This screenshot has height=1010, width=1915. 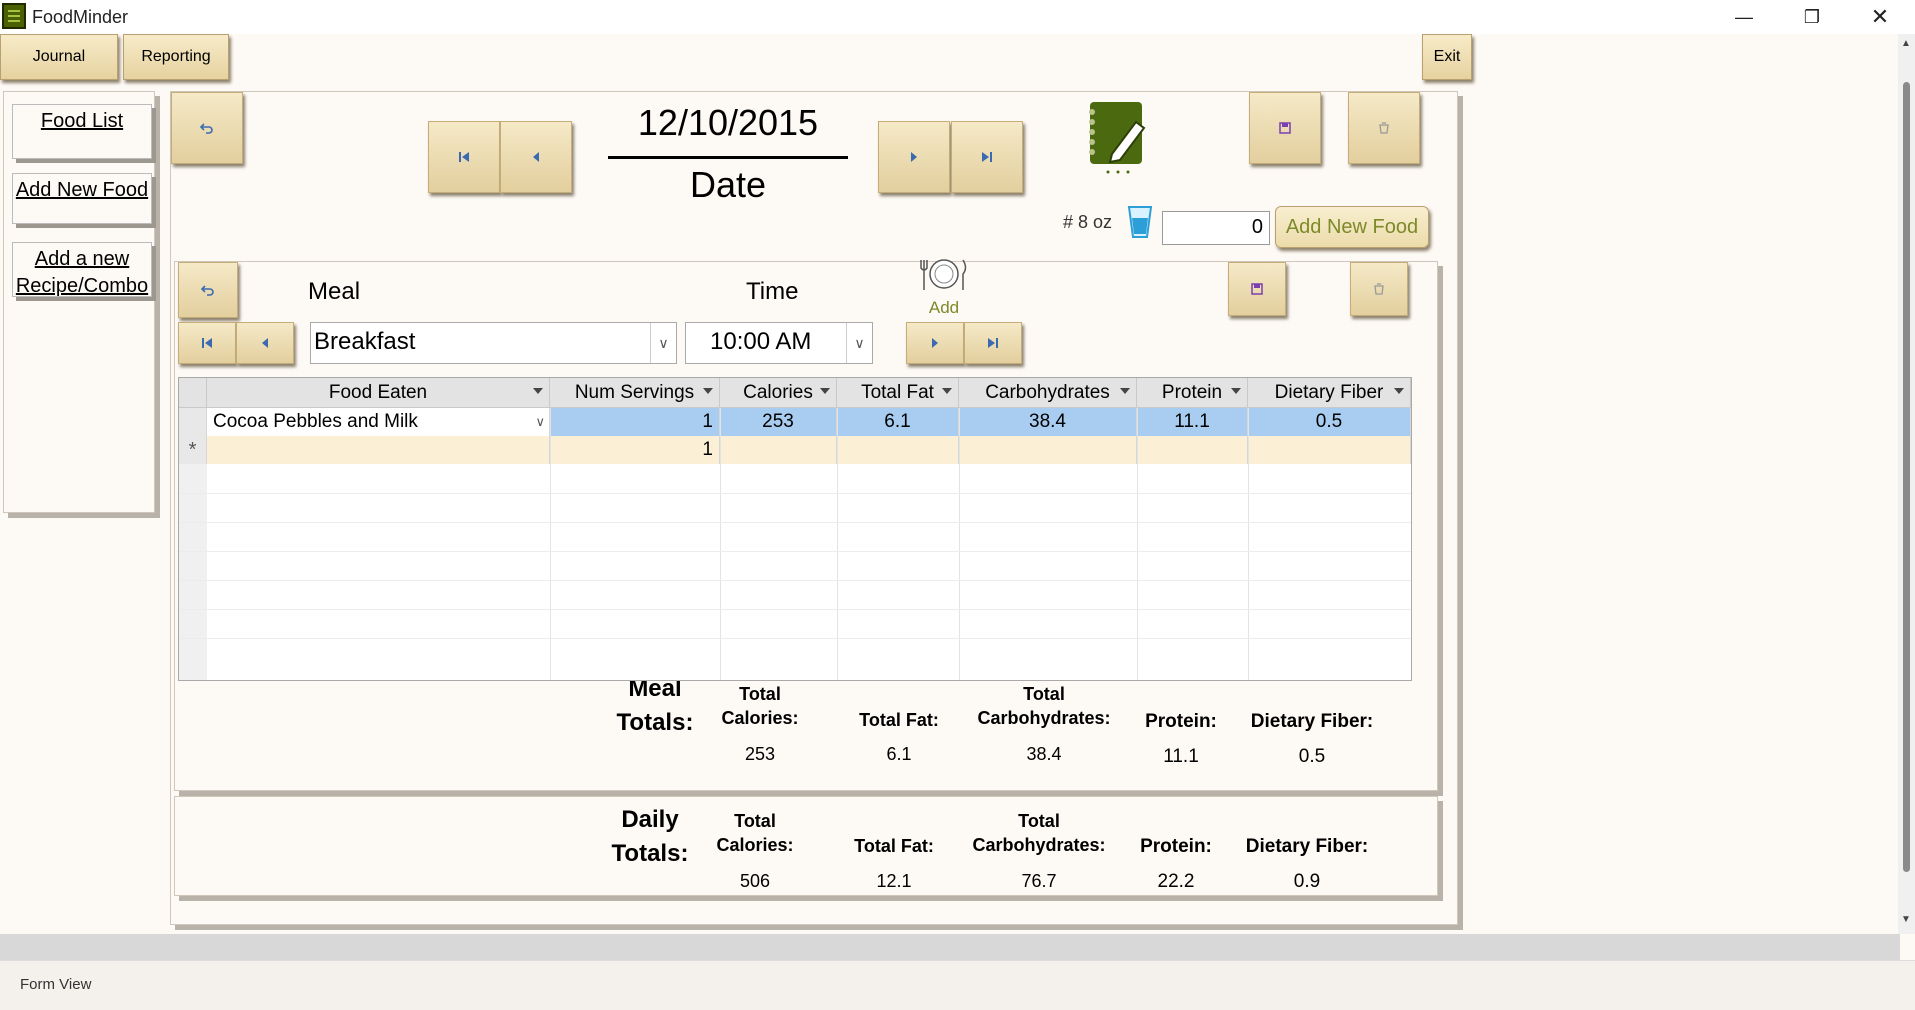 What do you see at coordinates (1744, 17) in the screenshot?
I see `minimize-icon: —` at bounding box center [1744, 17].